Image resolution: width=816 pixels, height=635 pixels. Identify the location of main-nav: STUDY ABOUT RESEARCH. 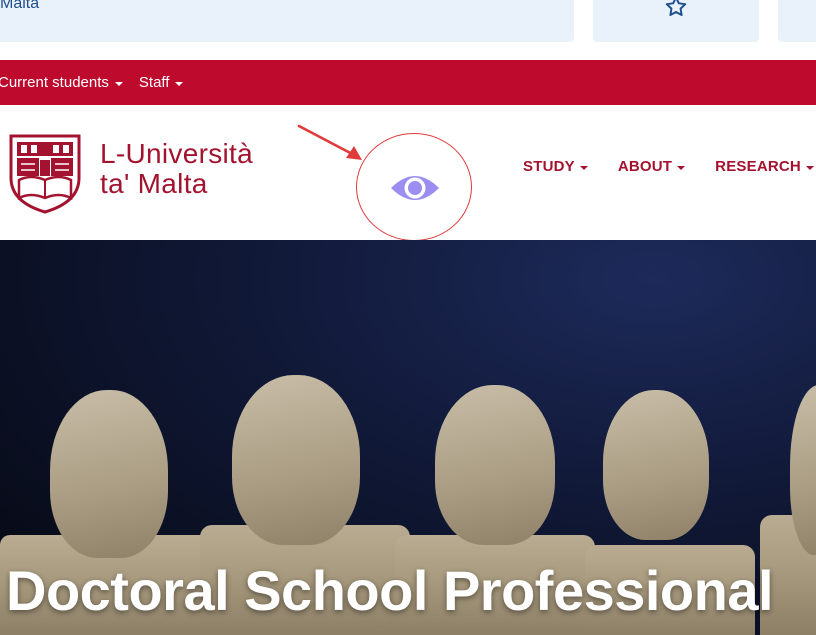
(669, 166).